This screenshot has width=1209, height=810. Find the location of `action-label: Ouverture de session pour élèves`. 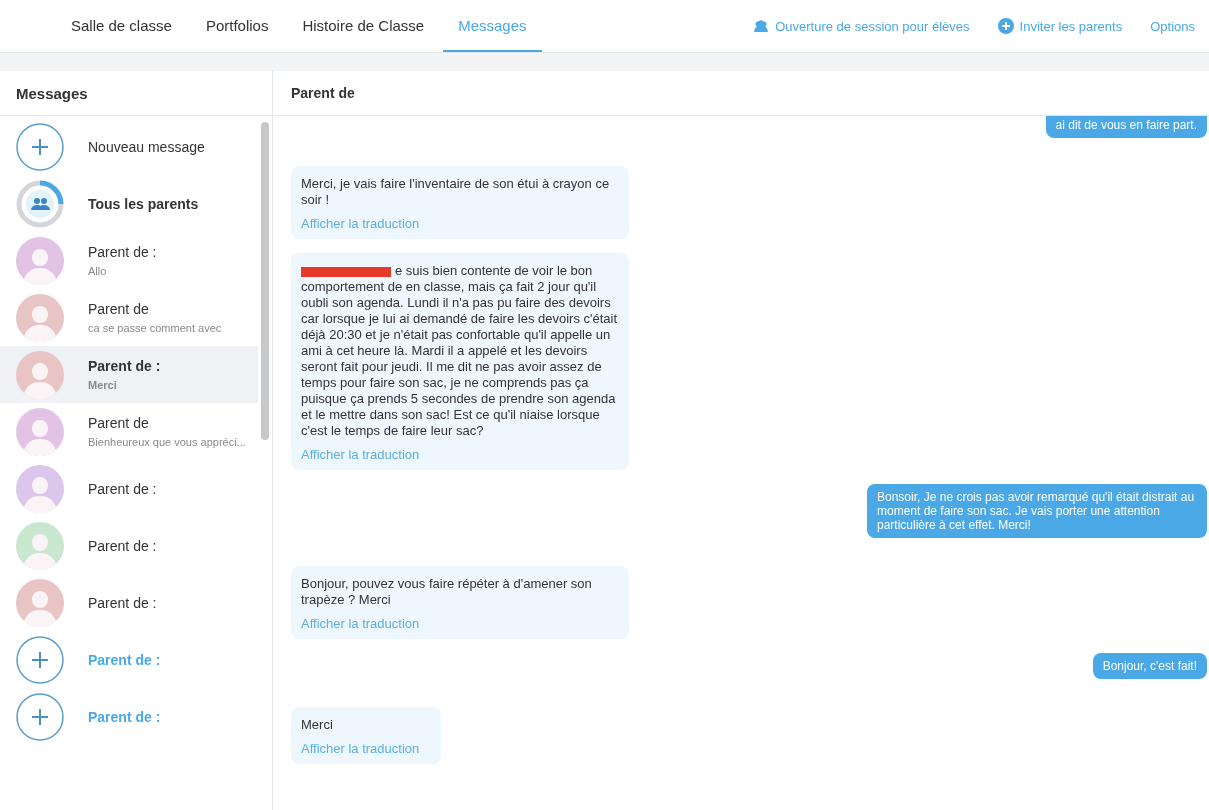

action-label: Ouverture de session pour élèves is located at coordinates (872, 26).